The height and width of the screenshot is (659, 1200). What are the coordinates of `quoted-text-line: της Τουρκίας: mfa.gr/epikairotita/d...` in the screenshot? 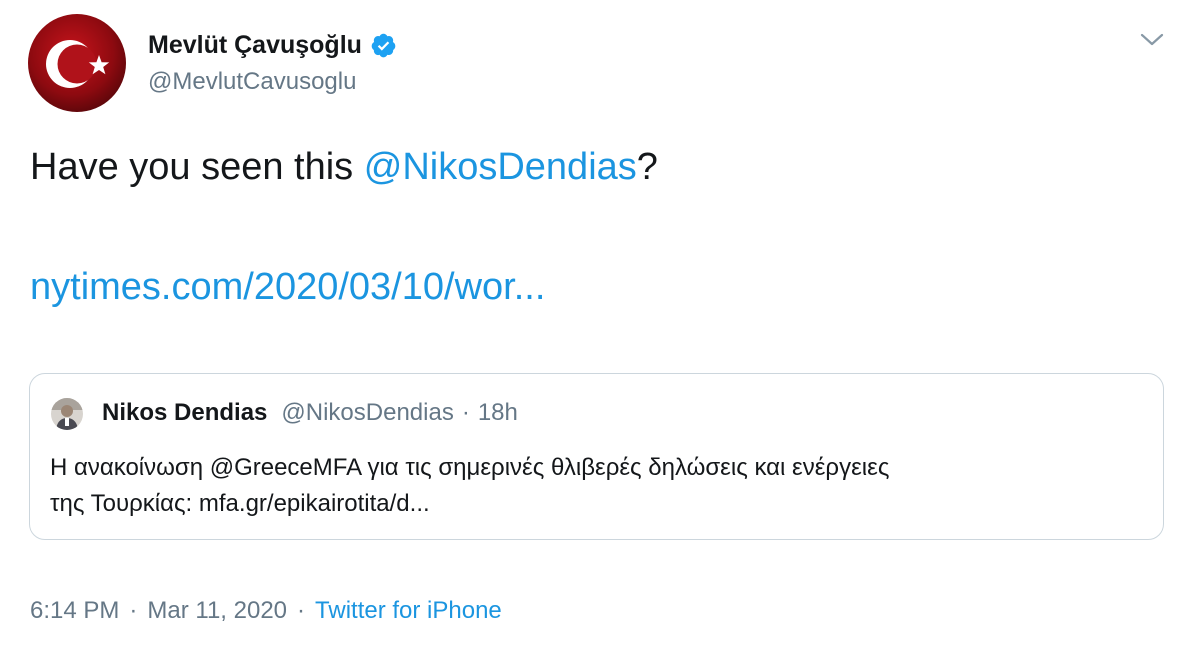 It's located at (240, 503).